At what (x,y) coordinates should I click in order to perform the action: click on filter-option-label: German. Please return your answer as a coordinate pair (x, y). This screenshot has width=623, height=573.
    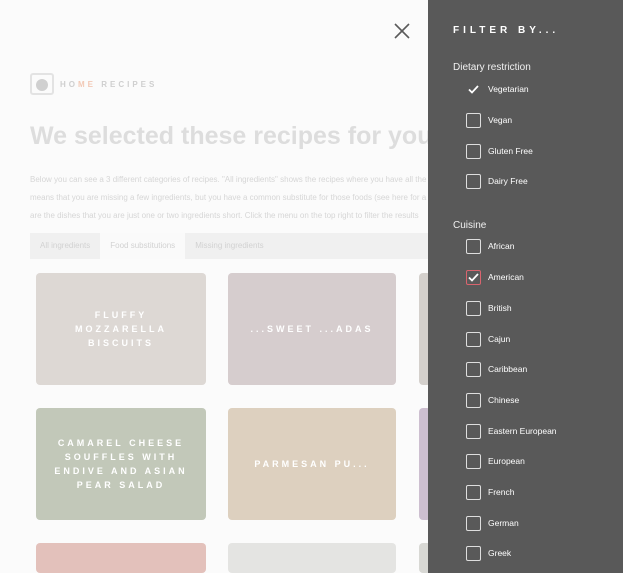
    Looking at the image, I should click on (503, 523).